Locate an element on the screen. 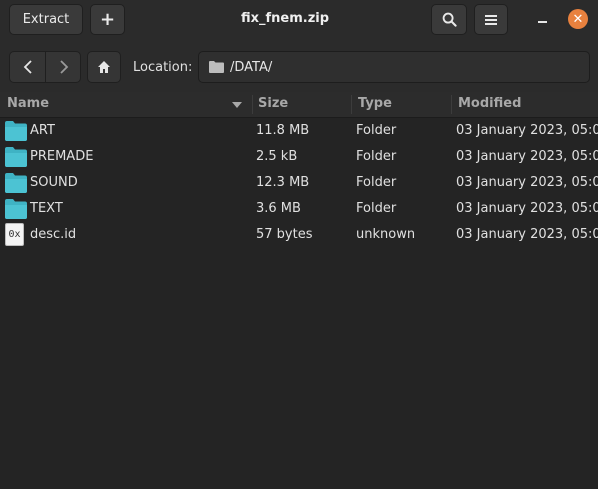  search-button is located at coordinates (449, 19).